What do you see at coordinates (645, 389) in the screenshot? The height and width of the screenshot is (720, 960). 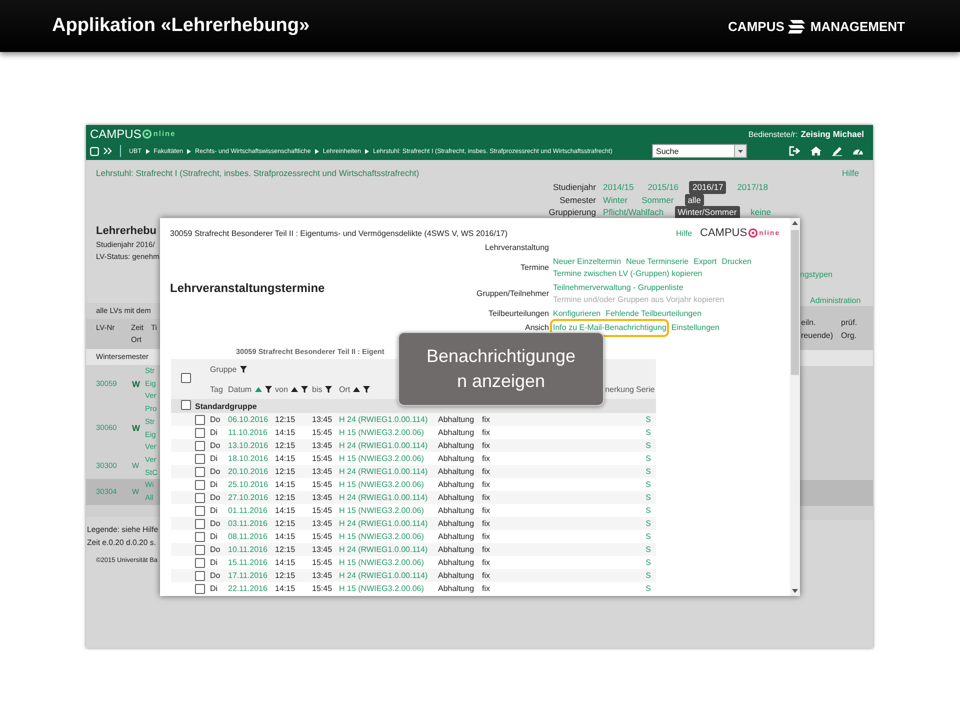 I see `column-header: Serie` at bounding box center [645, 389].